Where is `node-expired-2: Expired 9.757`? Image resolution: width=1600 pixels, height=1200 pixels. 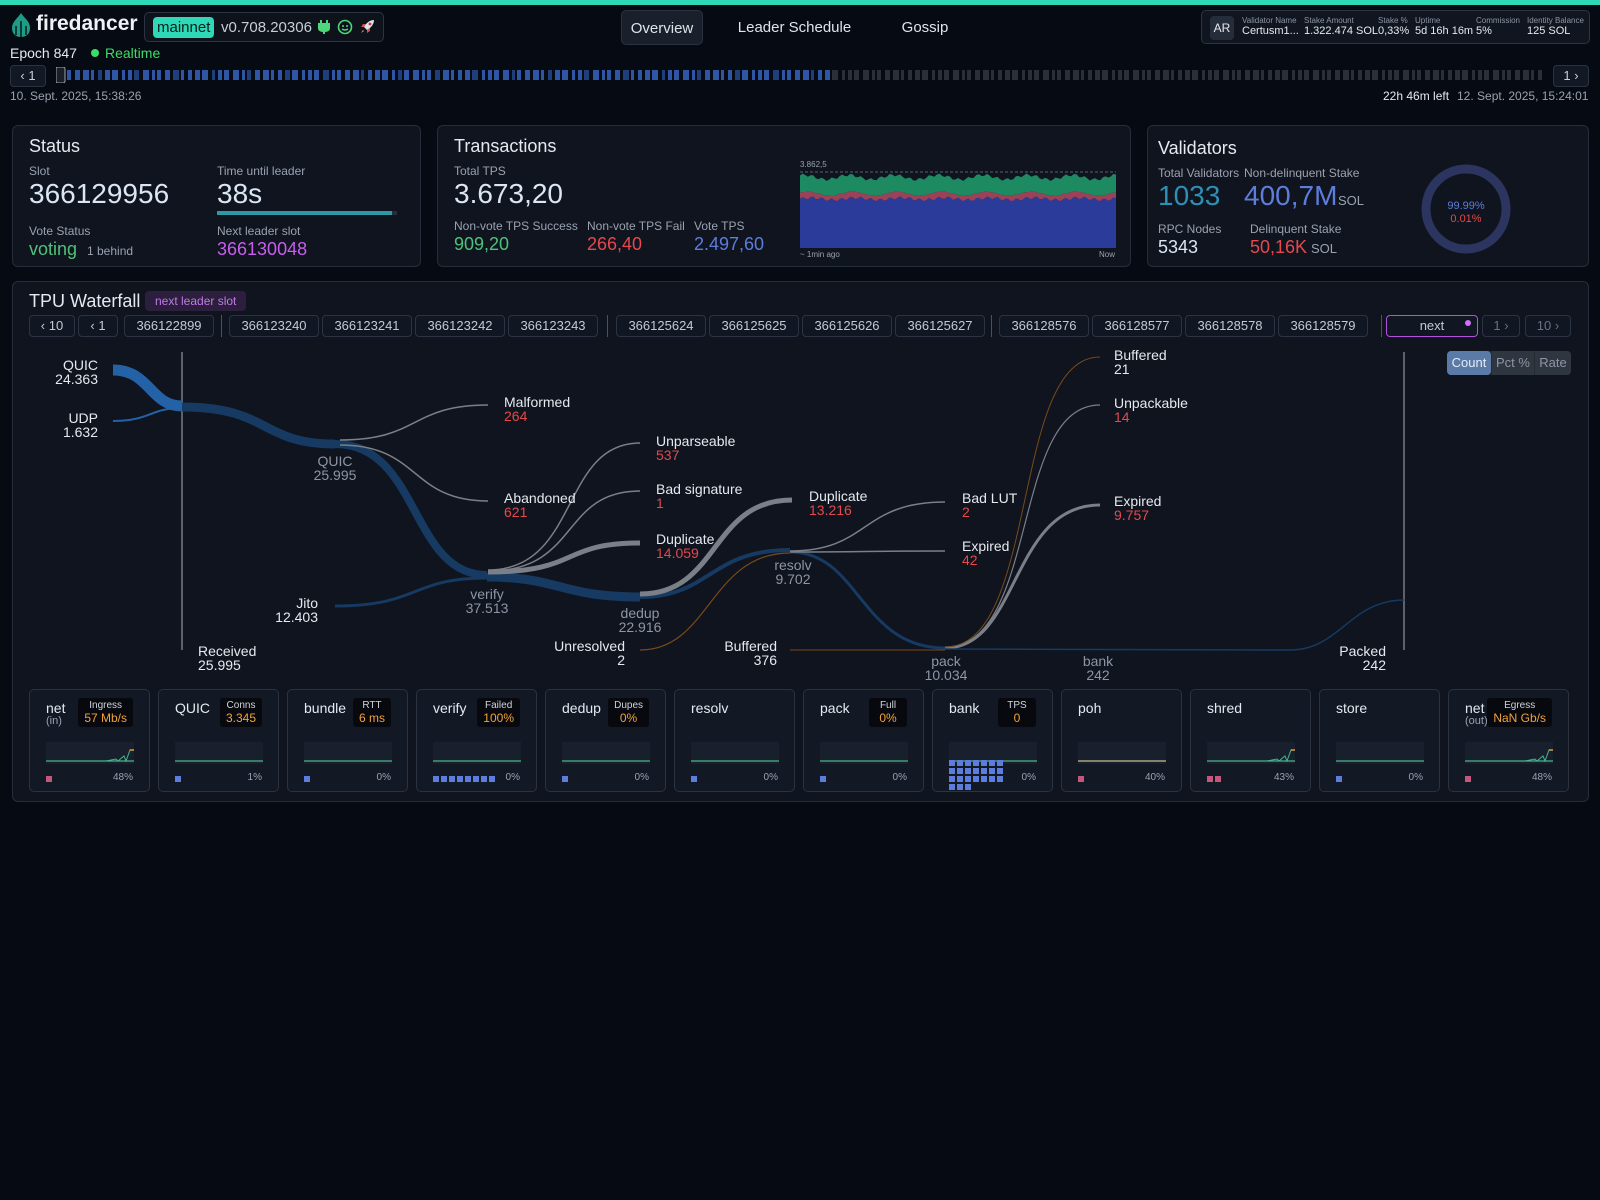 node-expired-2: Expired 9.757 is located at coordinates (1138, 508).